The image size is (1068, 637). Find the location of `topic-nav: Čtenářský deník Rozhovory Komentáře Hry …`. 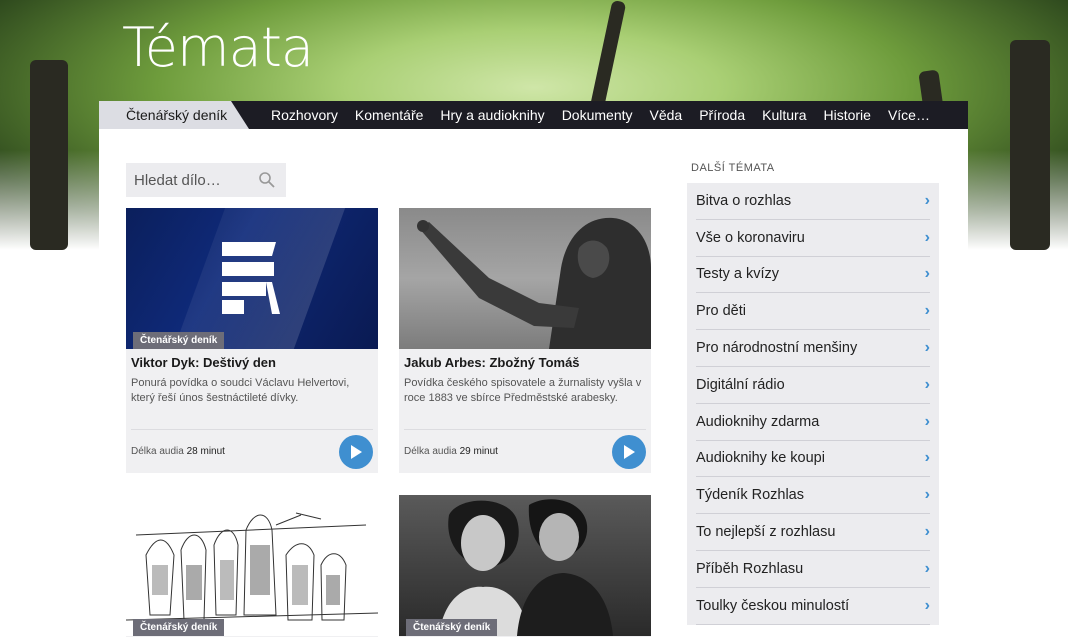

topic-nav: Čtenářský deník Rozhovory Komentáře Hry … is located at coordinates (533, 115).